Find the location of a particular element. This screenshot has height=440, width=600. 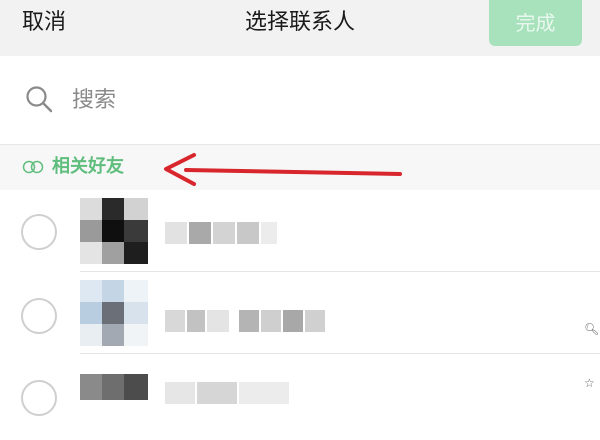

done-button: 完成 is located at coordinates (535, 23).